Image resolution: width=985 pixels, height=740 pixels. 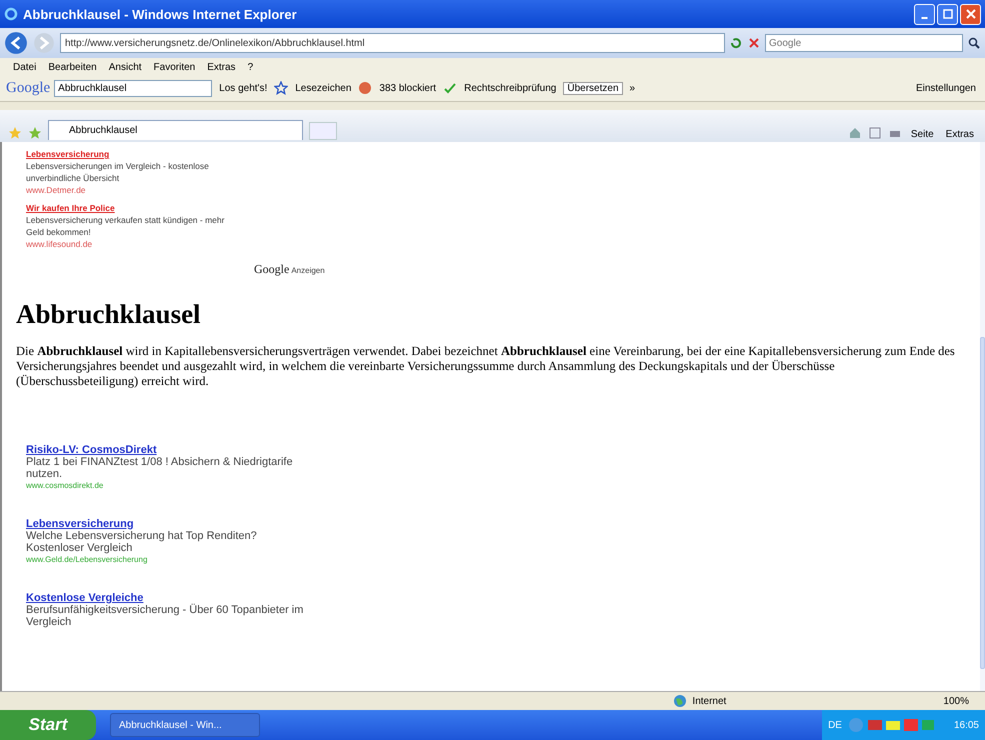 I want to click on command-button: Seite, so click(x=922, y=134).